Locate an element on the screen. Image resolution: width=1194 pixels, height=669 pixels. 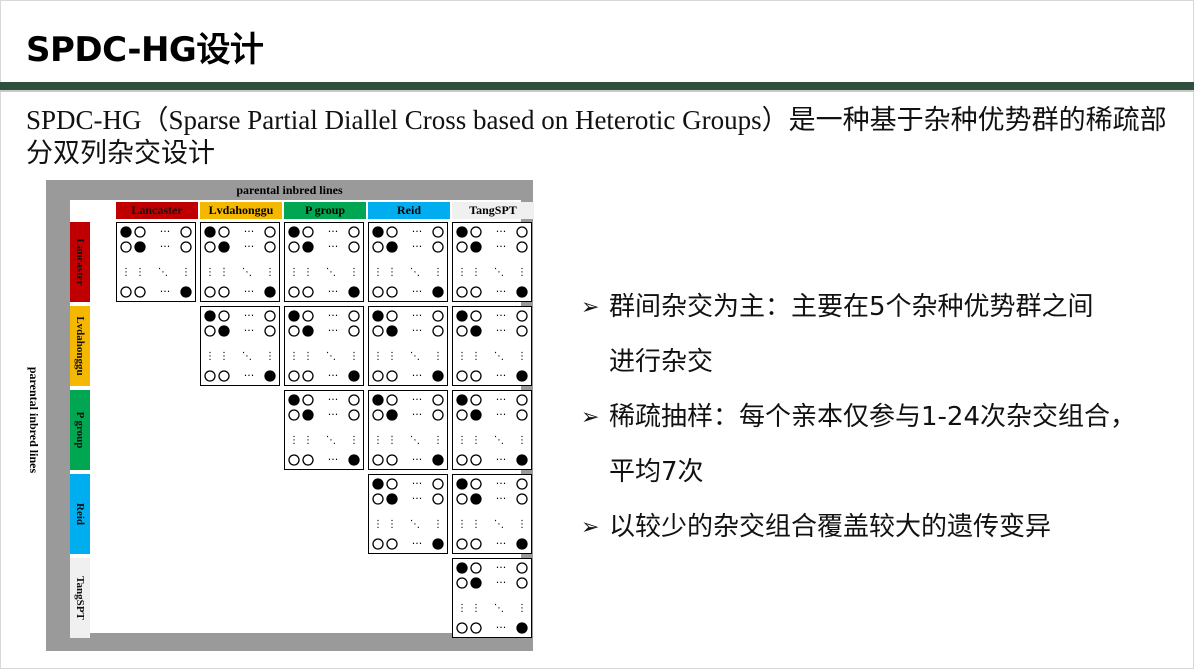
col-header-p-group: P group is located at coordinates (325, 210).